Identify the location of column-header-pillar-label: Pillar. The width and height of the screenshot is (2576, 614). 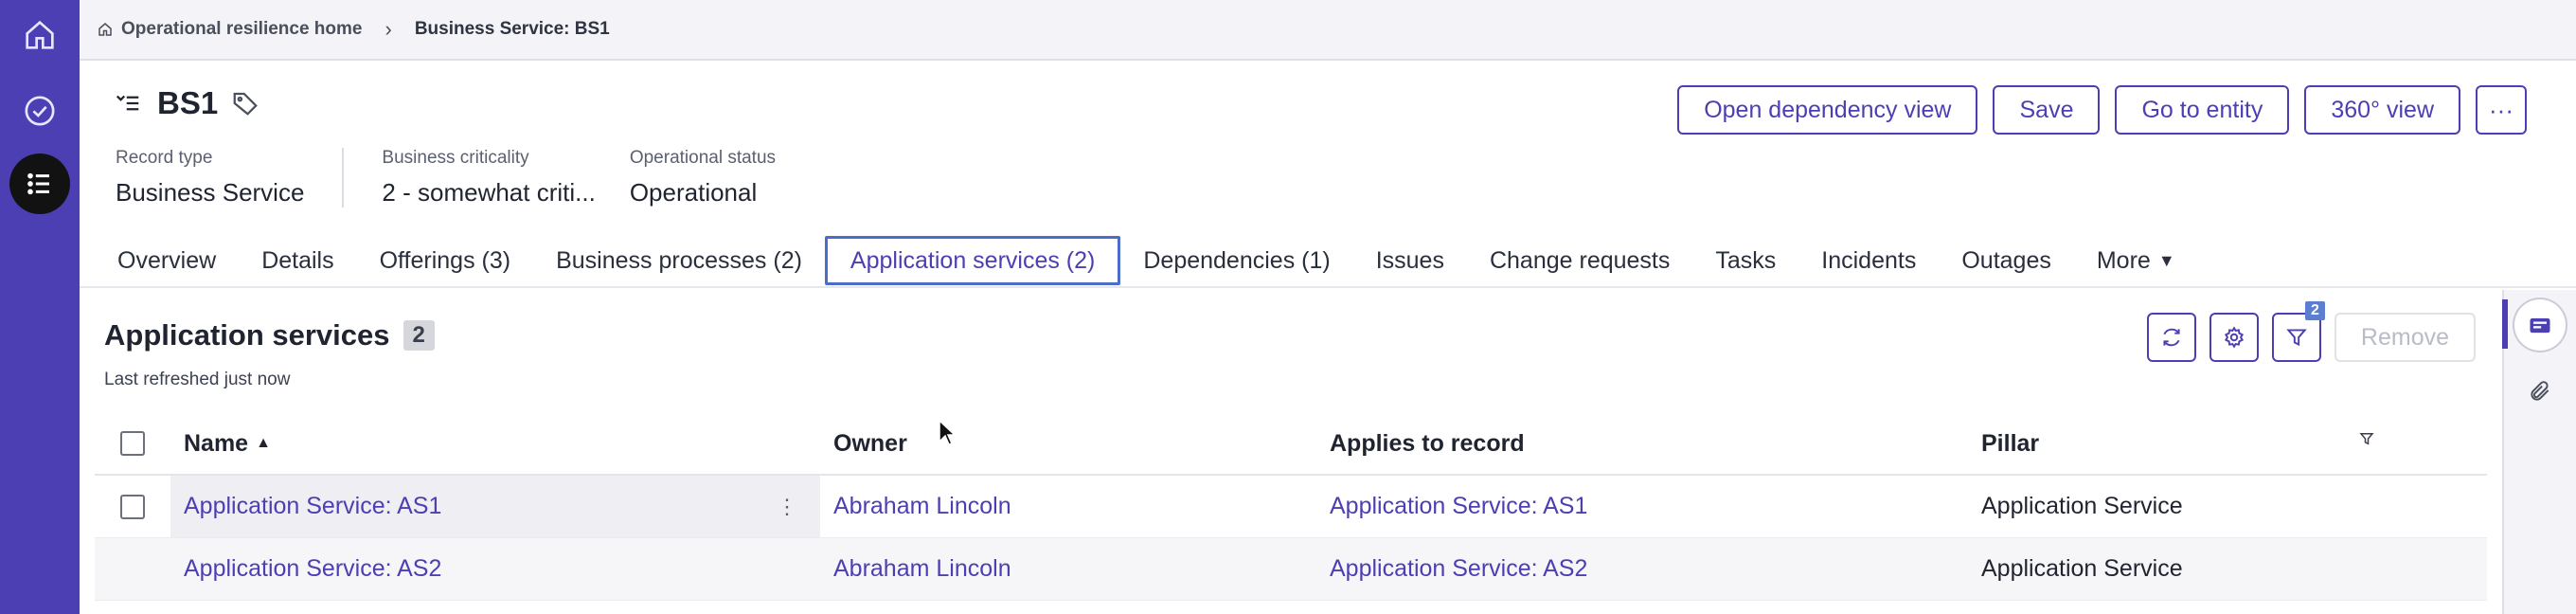
(2010, 443).